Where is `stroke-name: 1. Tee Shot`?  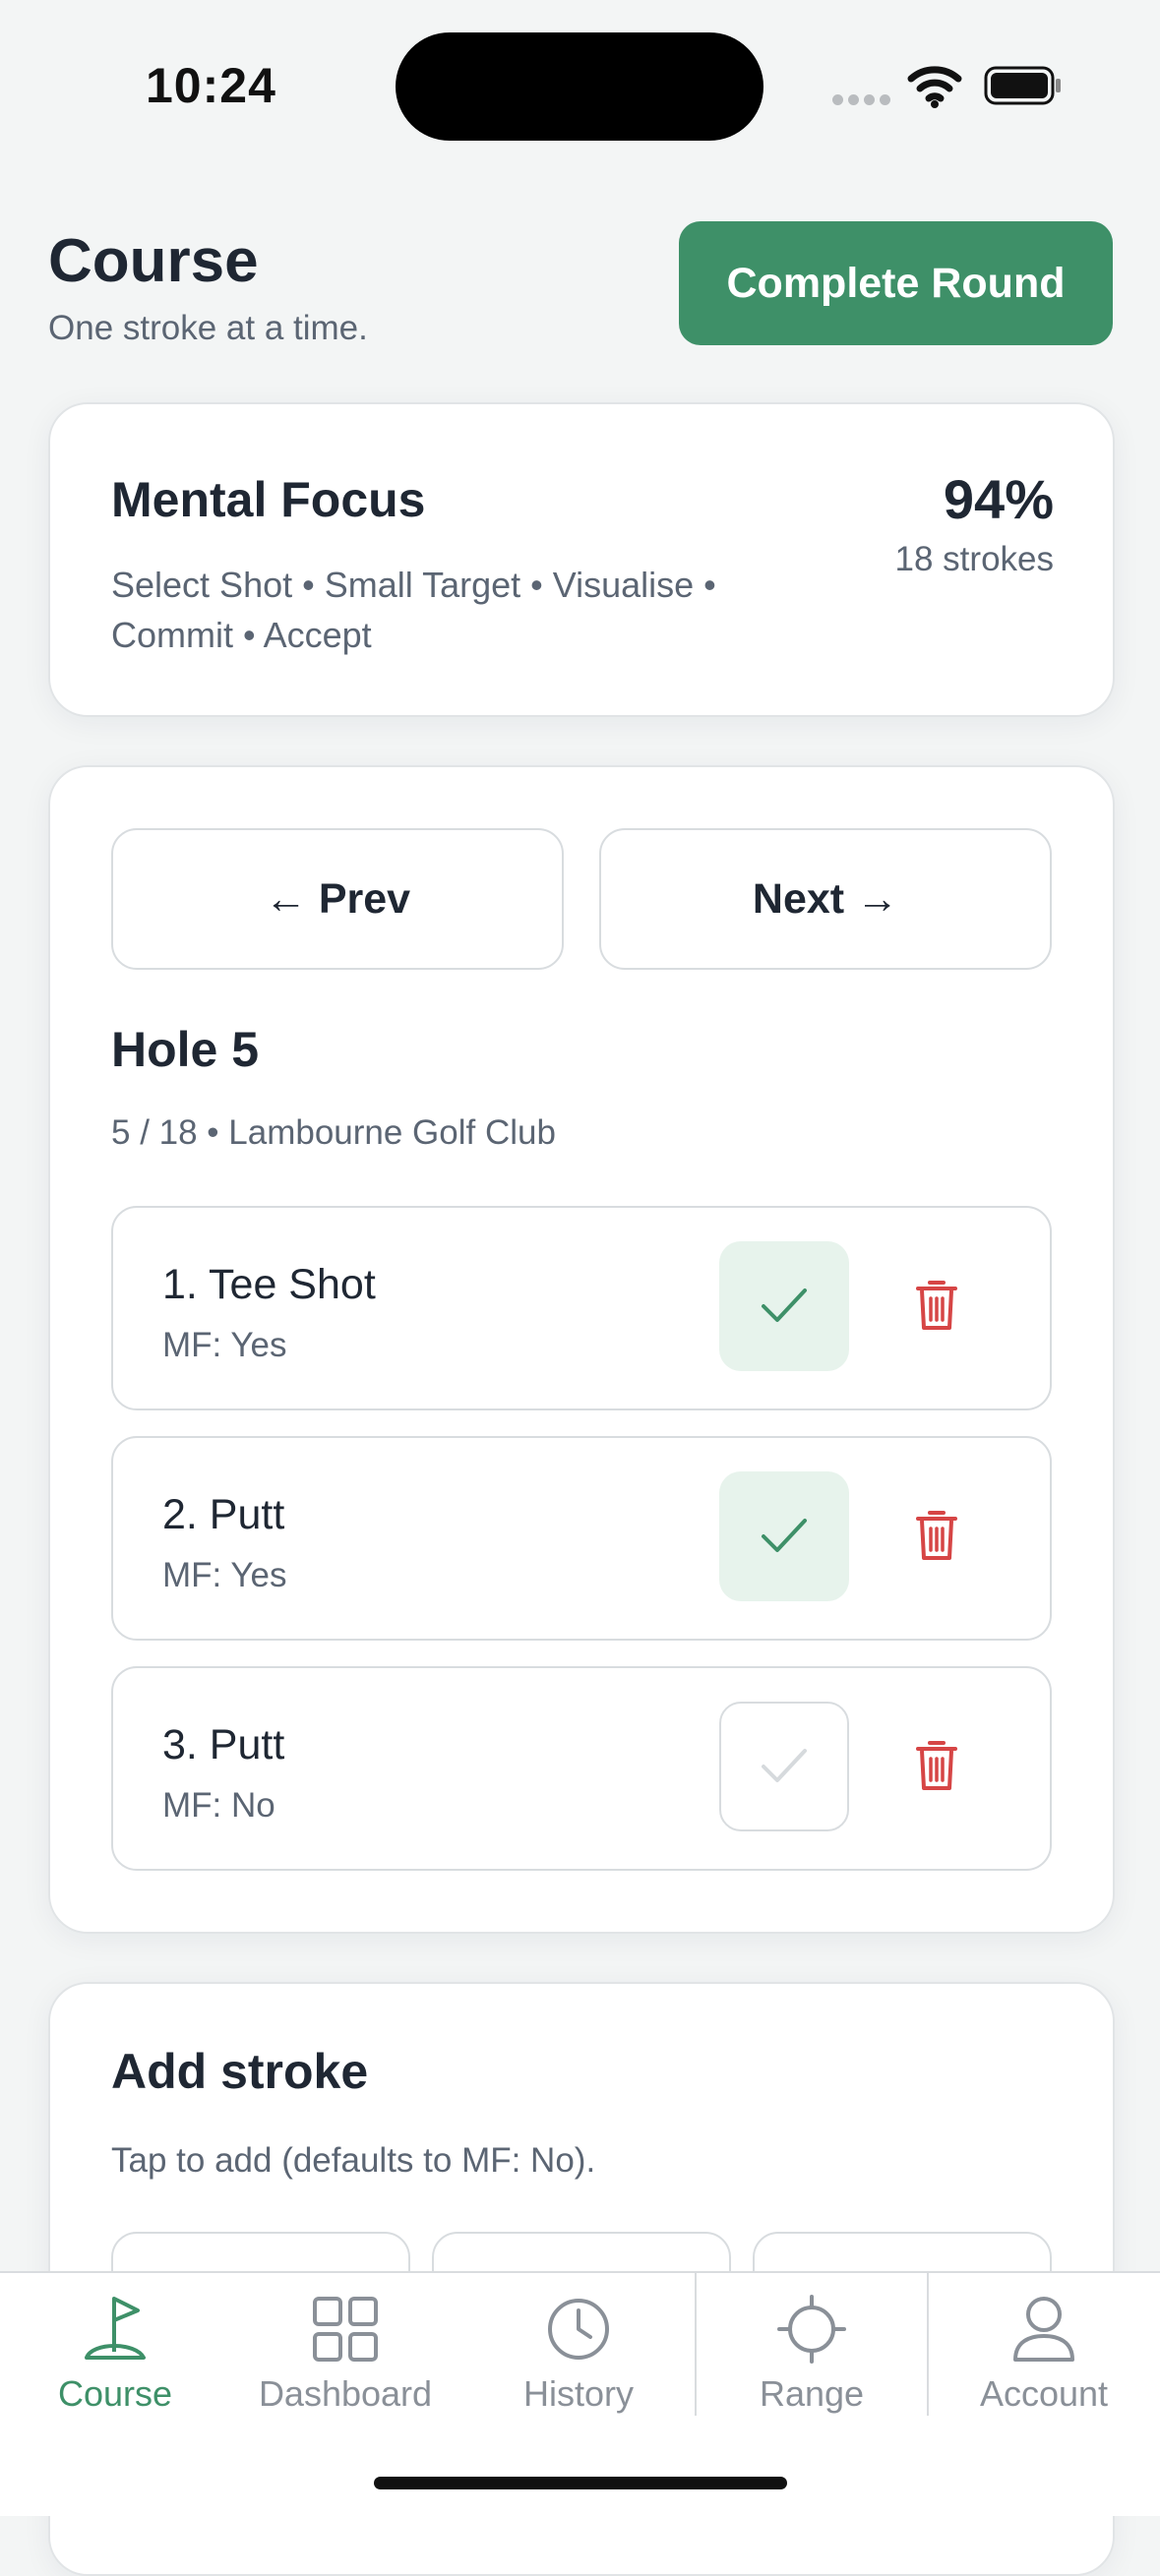 stroke-name: 1. Tee Shot is located at coordinates (269, 1284).